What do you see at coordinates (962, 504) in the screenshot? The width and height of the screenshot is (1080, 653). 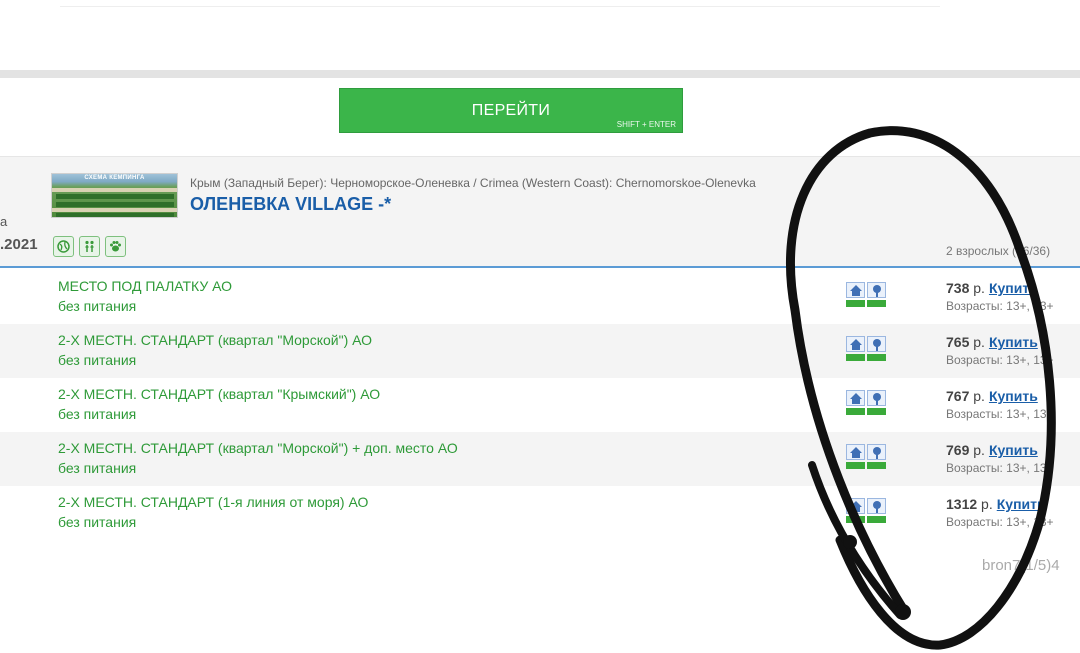 I see `room-price: 1312` at bounding box center [962, 504].